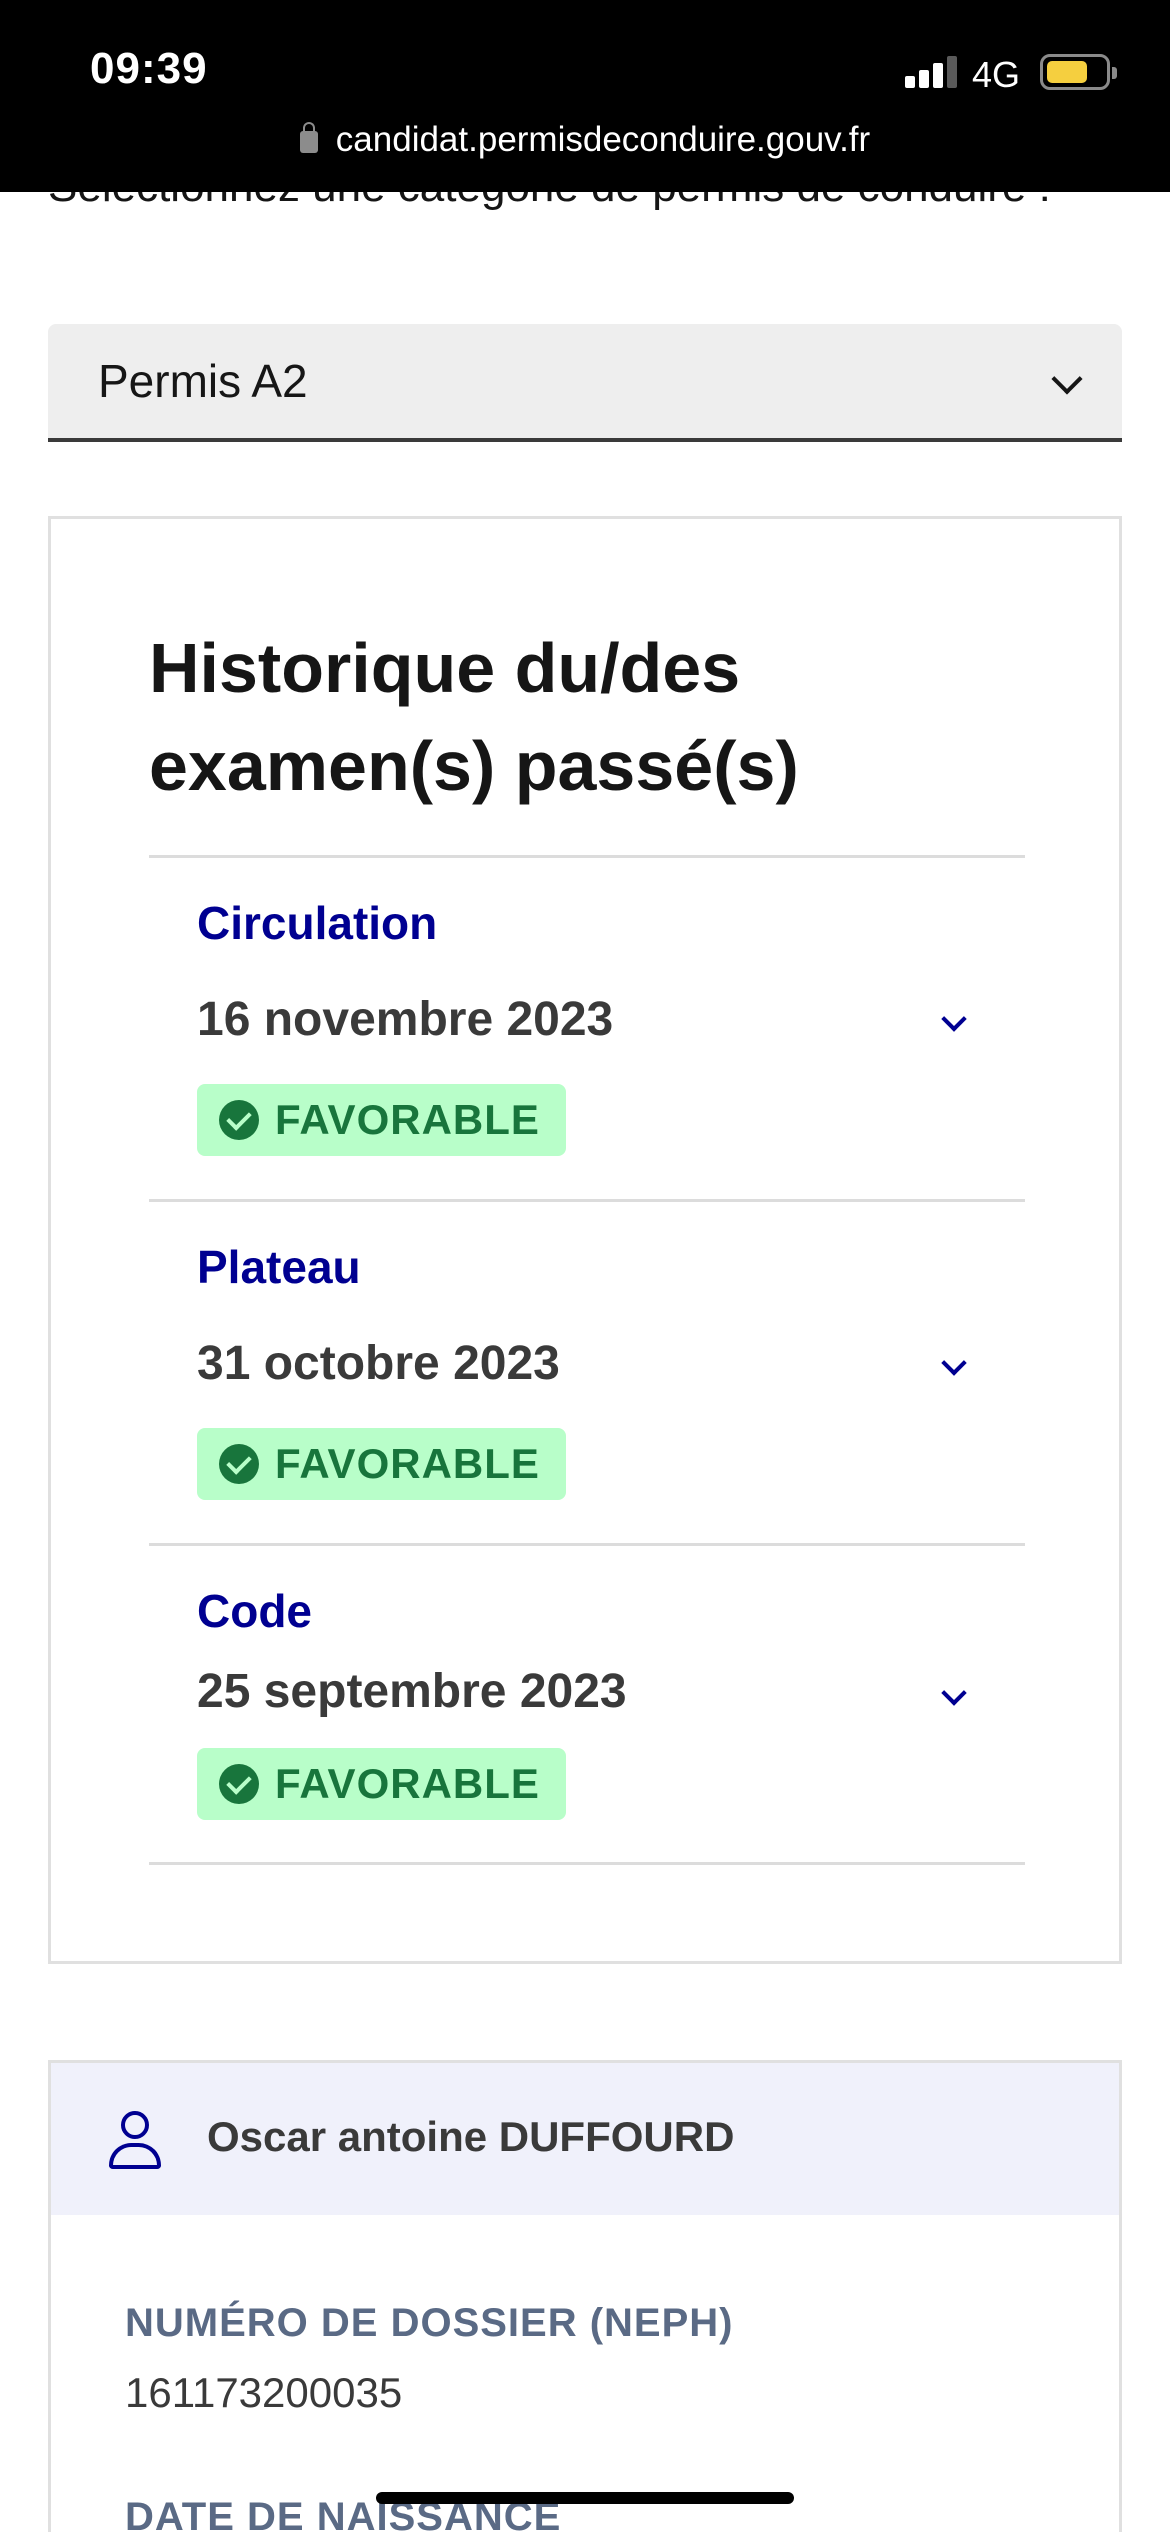 This screenshot has height=2532, width=1170. What do you see at coordinates (931, 72) in the screenshot?
I see `signal-icon` at bounding box center [931, 72].